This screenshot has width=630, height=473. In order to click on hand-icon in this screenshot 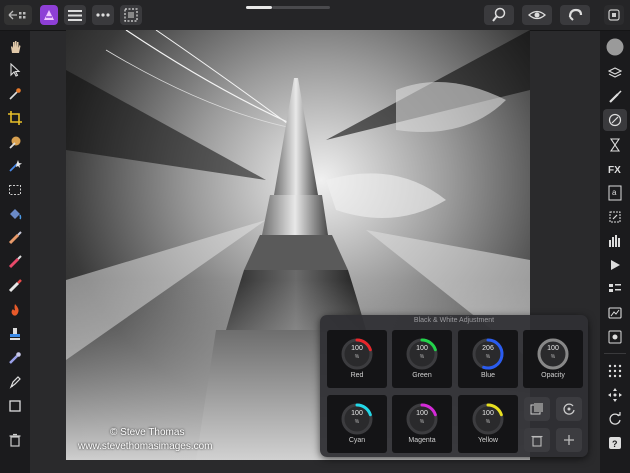, I will do `click(15, 47)`.